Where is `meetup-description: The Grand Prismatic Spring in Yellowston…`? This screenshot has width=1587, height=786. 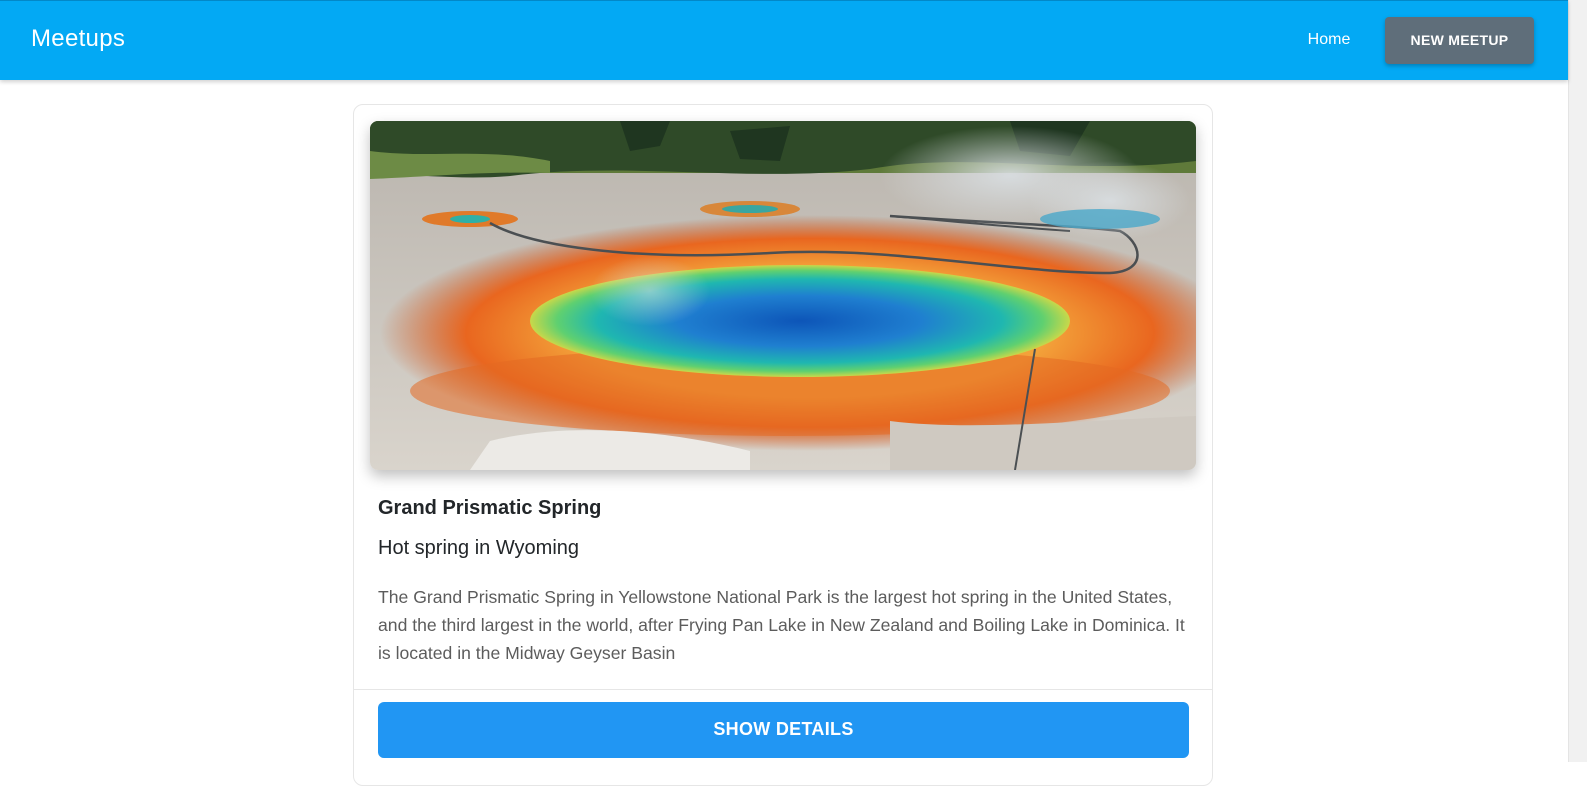
meetup-description: The Grand Prismatic Spring in Yellowston… is located at coordinates (781, 625).